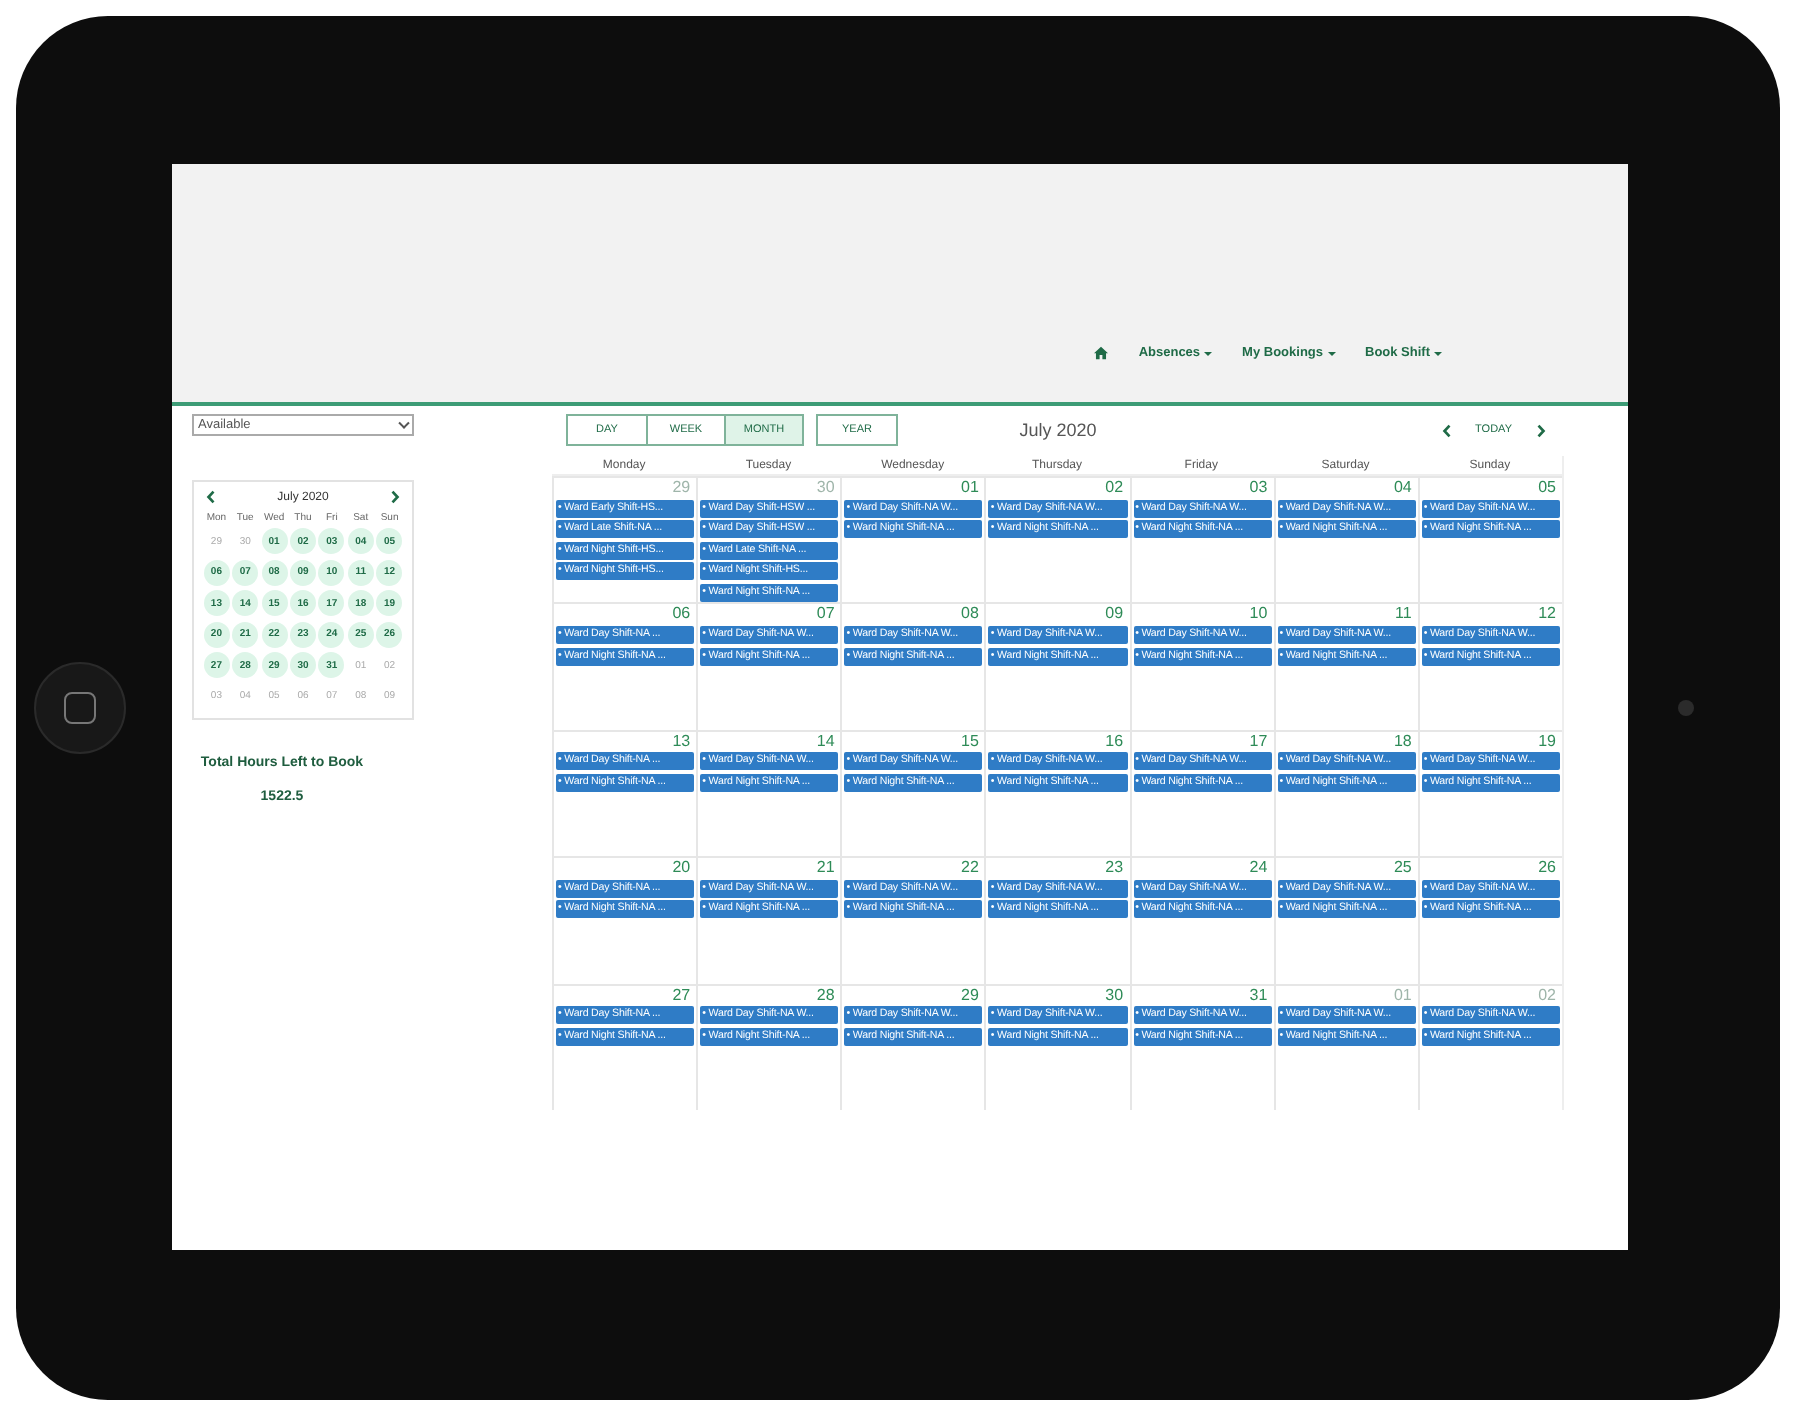 The height and width of the screenshot is (1418, 1796). Describe the element at coordinates (681, 741) in the screenshot. I see `date-number: 13` at that location.